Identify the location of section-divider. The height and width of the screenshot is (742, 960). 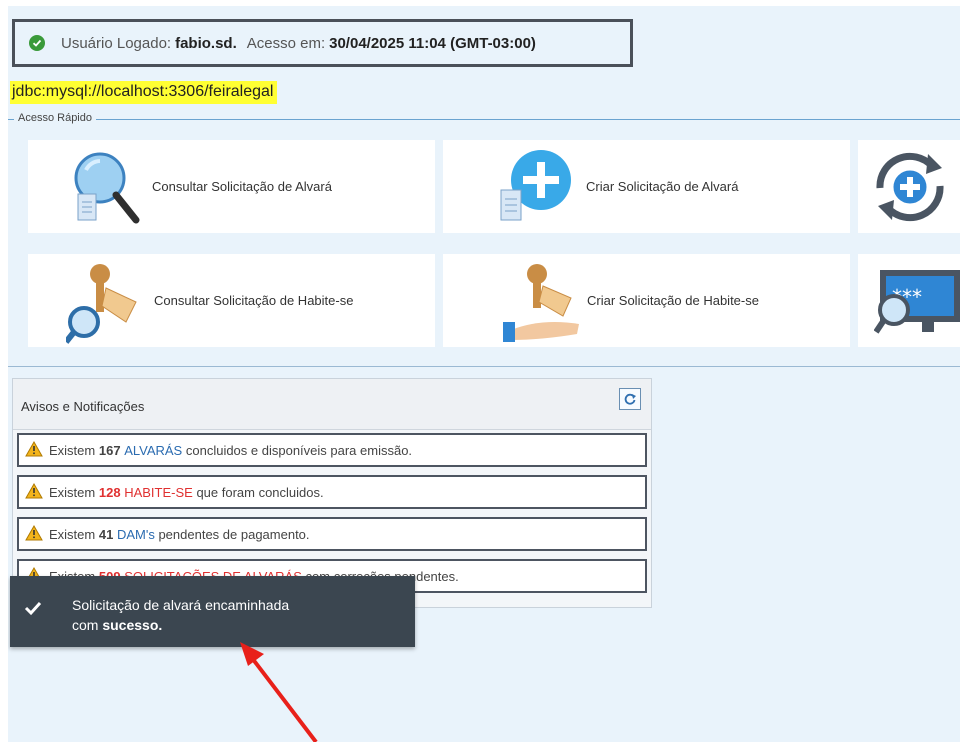
(484, 366).